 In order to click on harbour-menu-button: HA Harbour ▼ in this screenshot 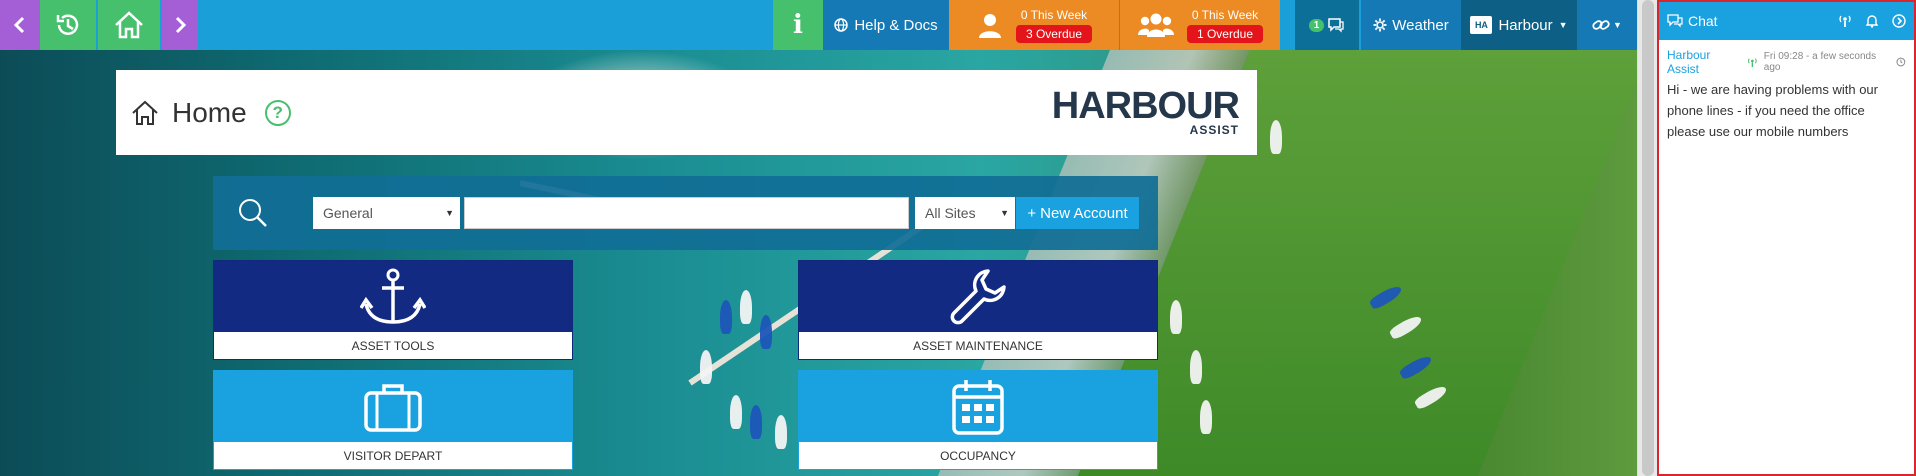, I will do `click(1519, 25)`.